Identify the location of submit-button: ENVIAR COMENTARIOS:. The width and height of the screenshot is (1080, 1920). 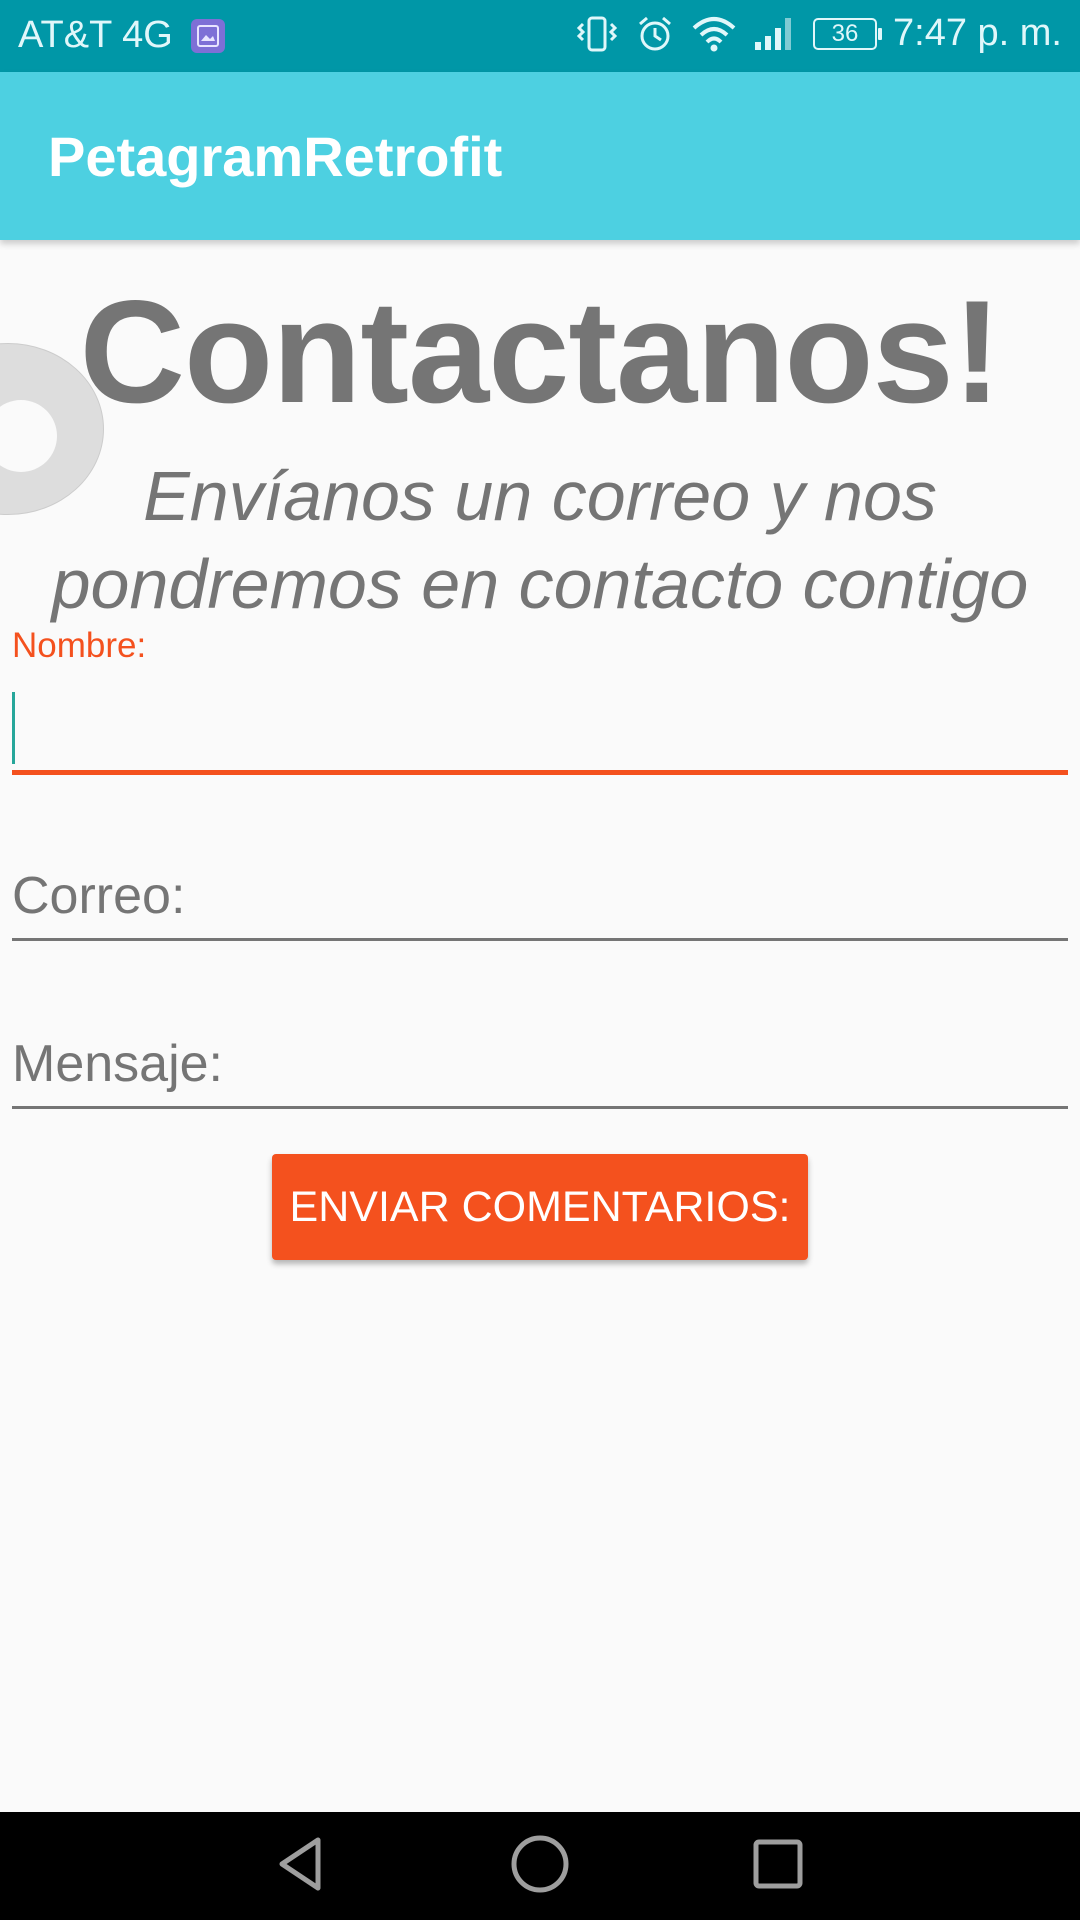
(540, 1207).